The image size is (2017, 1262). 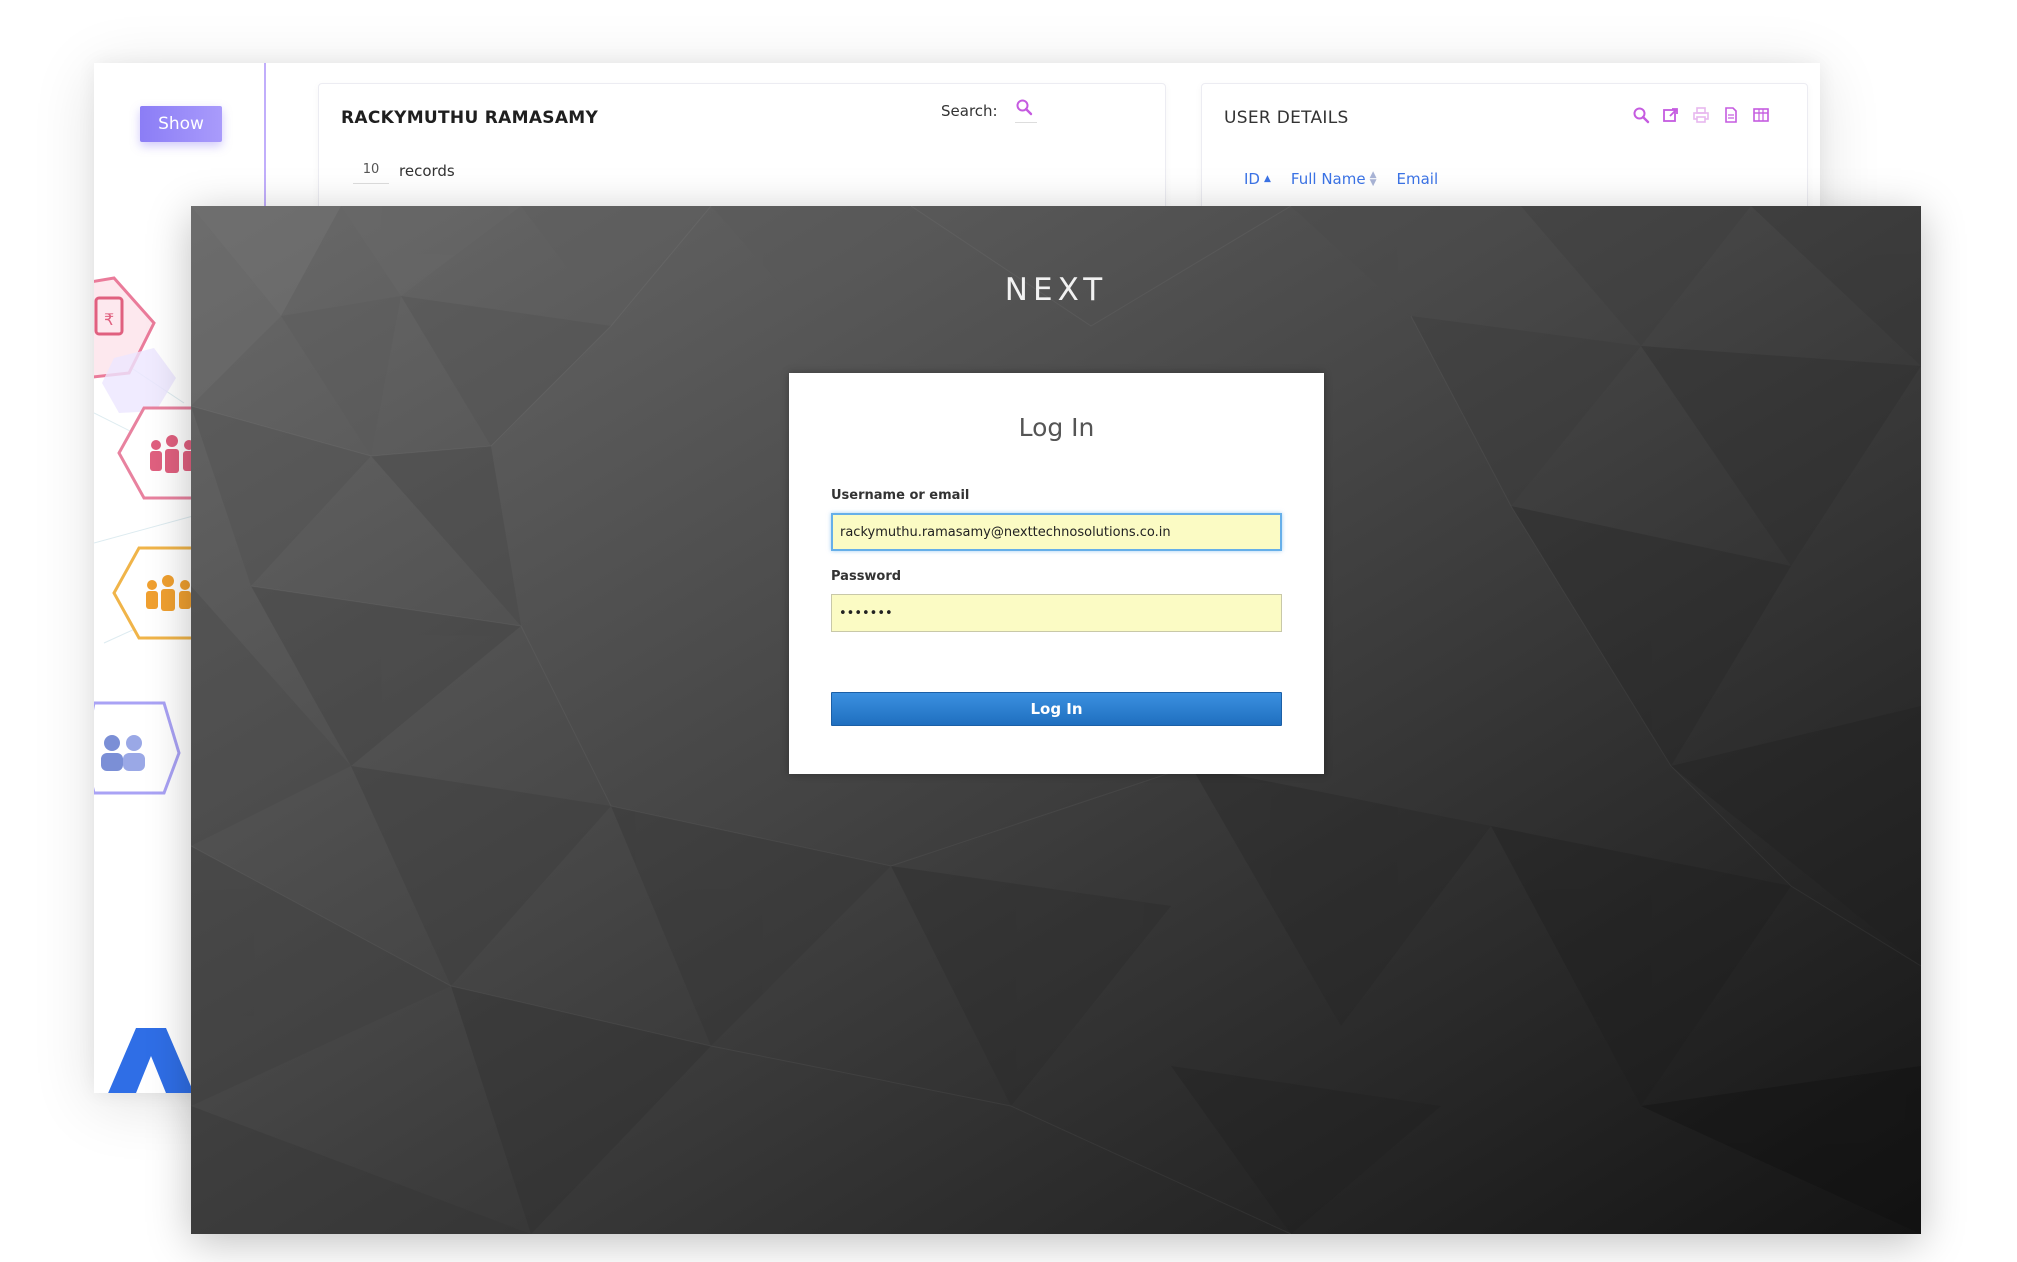 I want to click on panel-title: RACKYMUTHU RAMASAMY, so click(x=470, y=118).